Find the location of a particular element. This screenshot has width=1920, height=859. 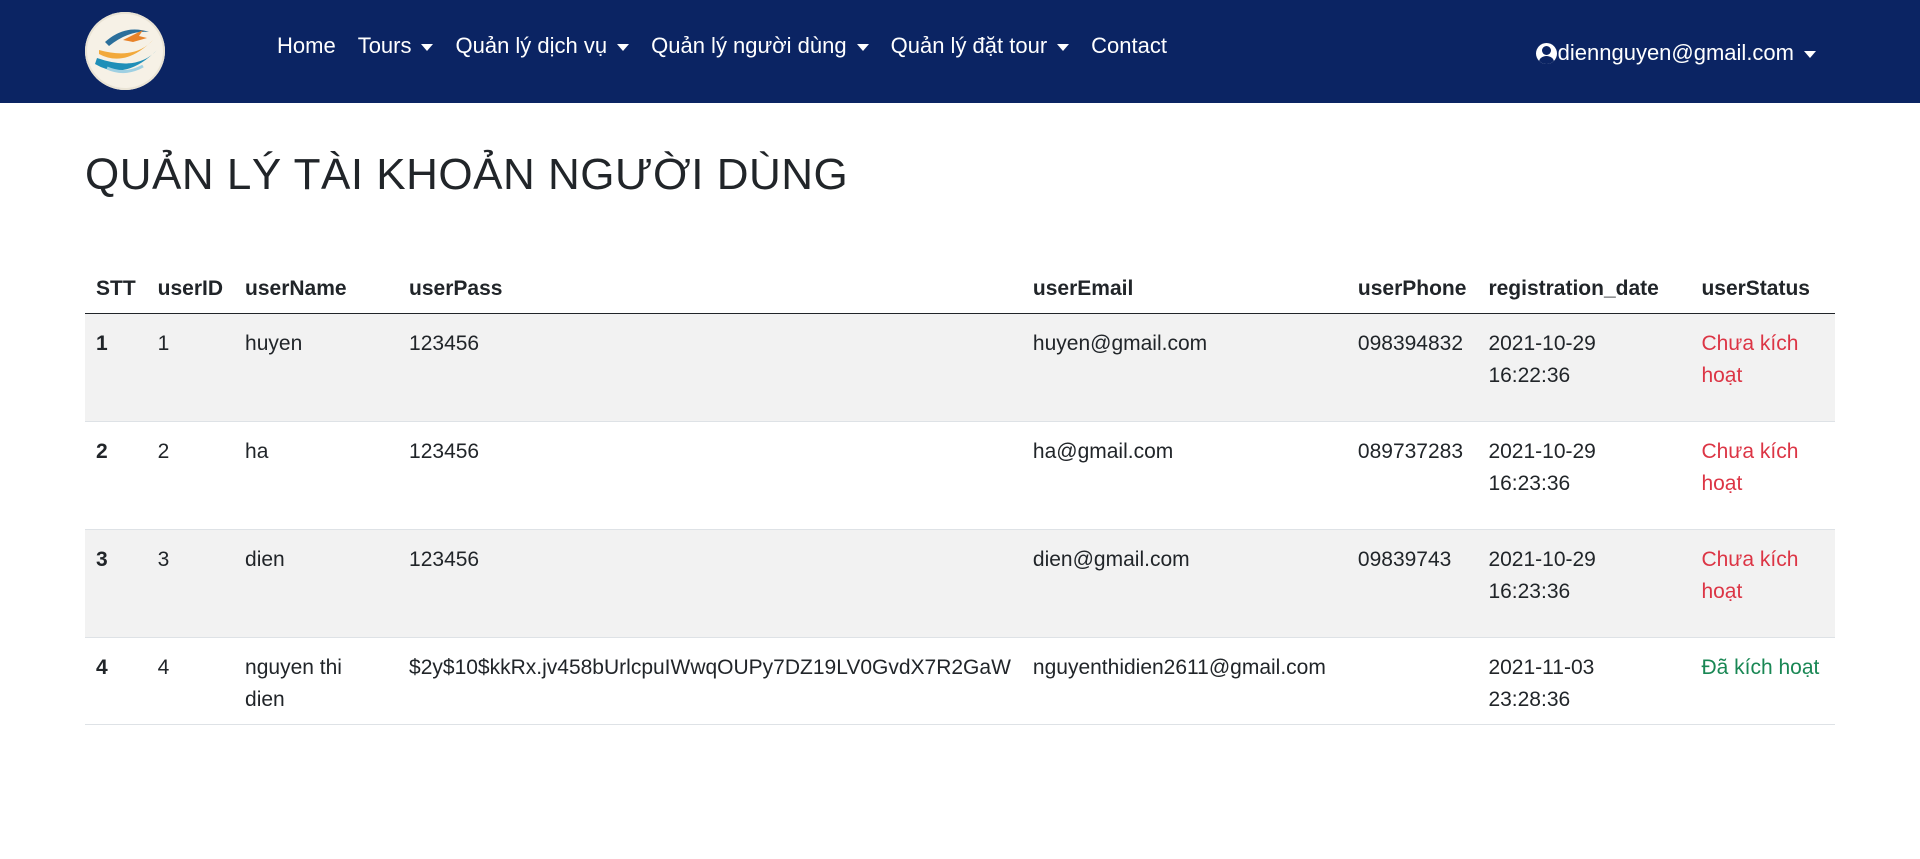

cell-userid: 4 is located at coordinates (190, 681).